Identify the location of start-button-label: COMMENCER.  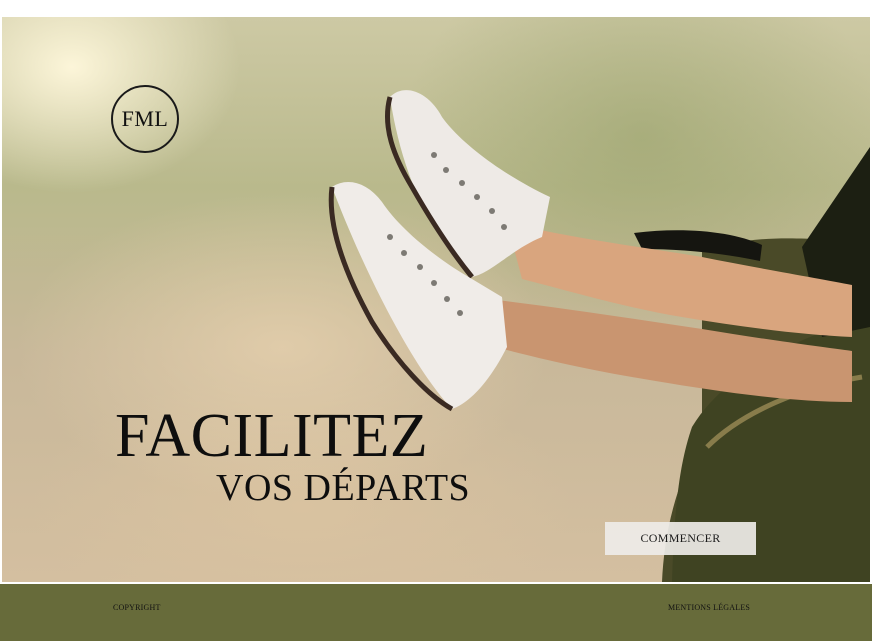
(680, 538).